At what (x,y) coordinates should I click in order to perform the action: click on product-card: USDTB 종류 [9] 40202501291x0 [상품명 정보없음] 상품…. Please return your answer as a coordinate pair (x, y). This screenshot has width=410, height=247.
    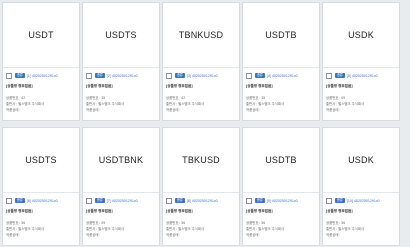
    Looking at the image, I should click on (281, 186).